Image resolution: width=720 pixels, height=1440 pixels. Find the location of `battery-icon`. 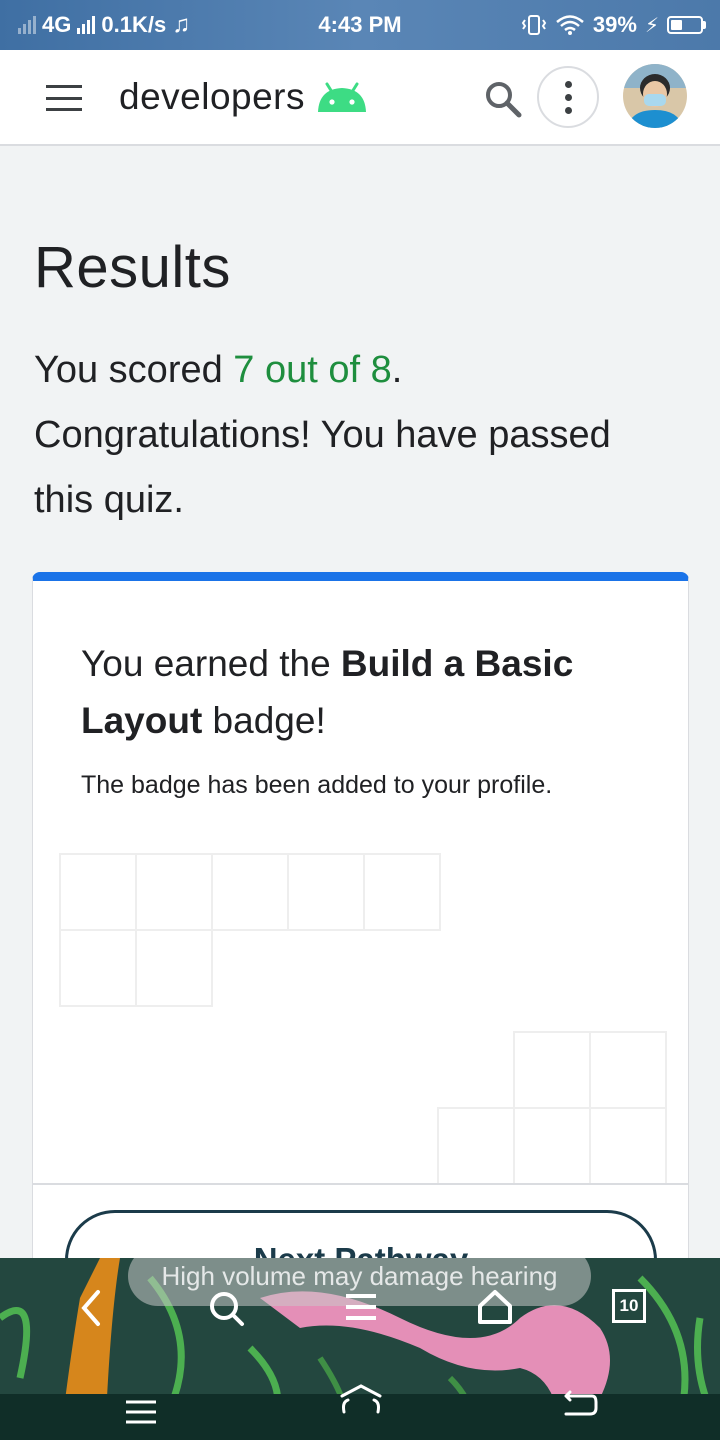

battery-icon is located at coordinates (686, 25).